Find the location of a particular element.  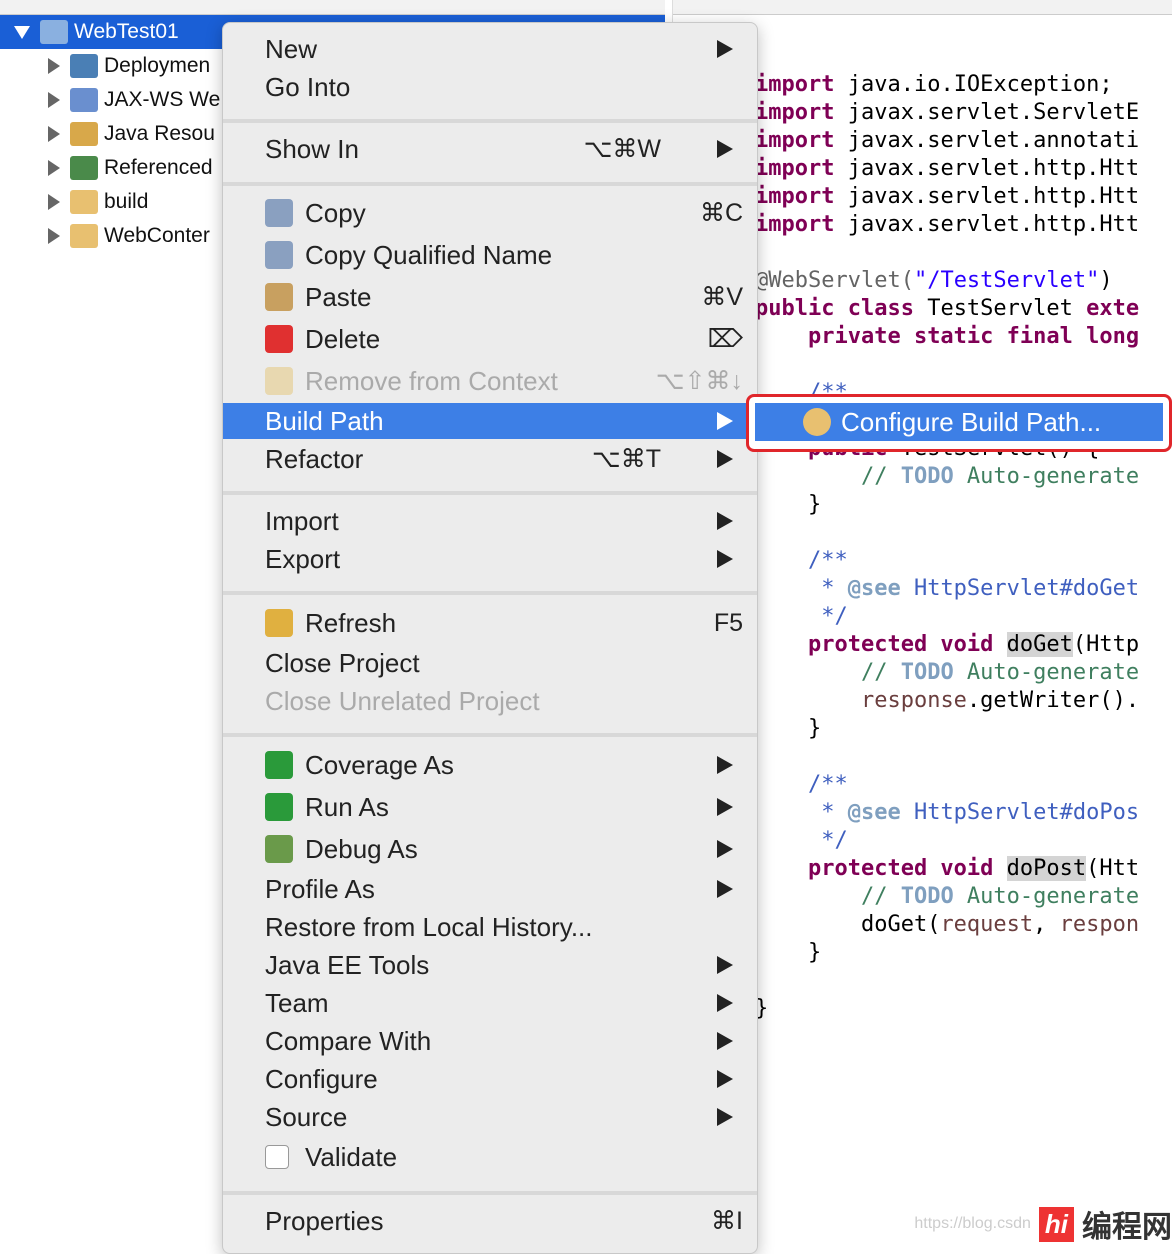

menu-item-refresh: Refresh F5 is located at coordinates (490, 623).